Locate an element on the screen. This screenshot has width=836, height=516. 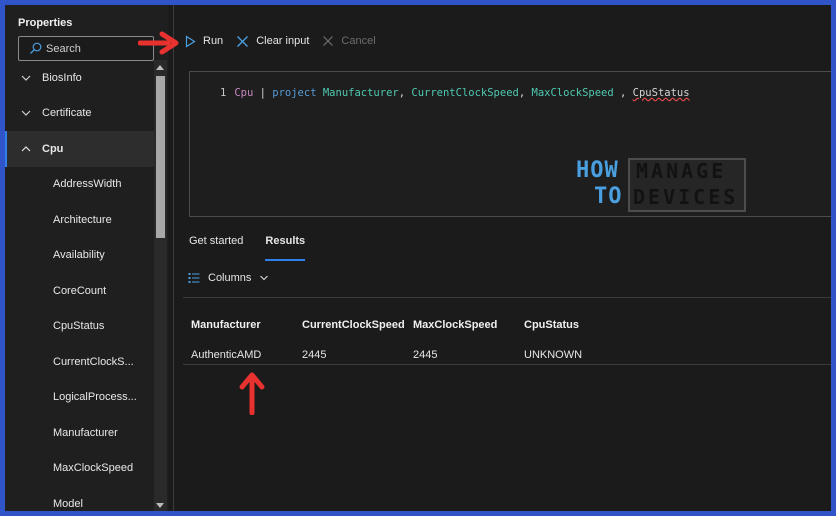
cancel-label: Cancel is located at coordinates (358, 41).